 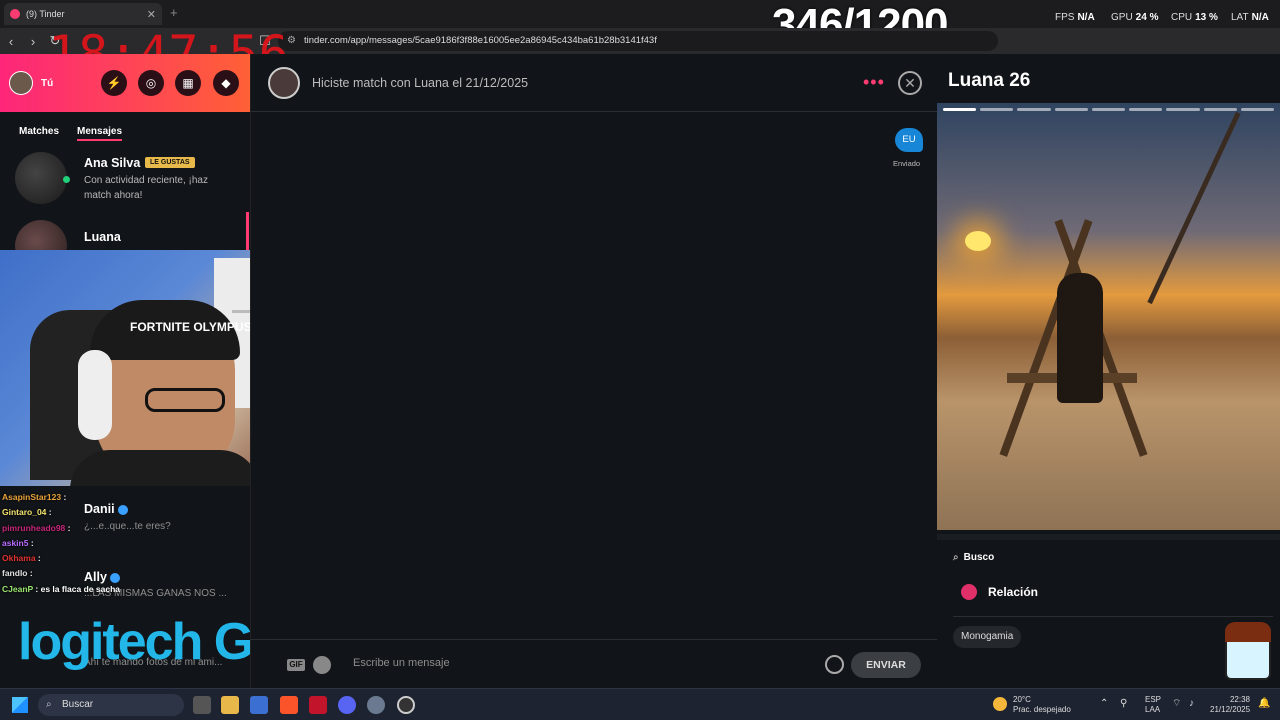 I want to click on photo-person, so click(x=1080, y=338).